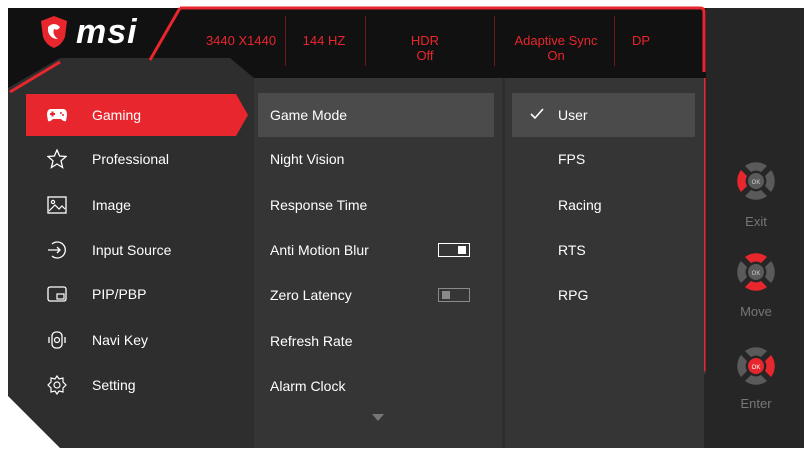 The image size is (806, 456). I want to click on zero-latency-toggle, so click(454, 295).